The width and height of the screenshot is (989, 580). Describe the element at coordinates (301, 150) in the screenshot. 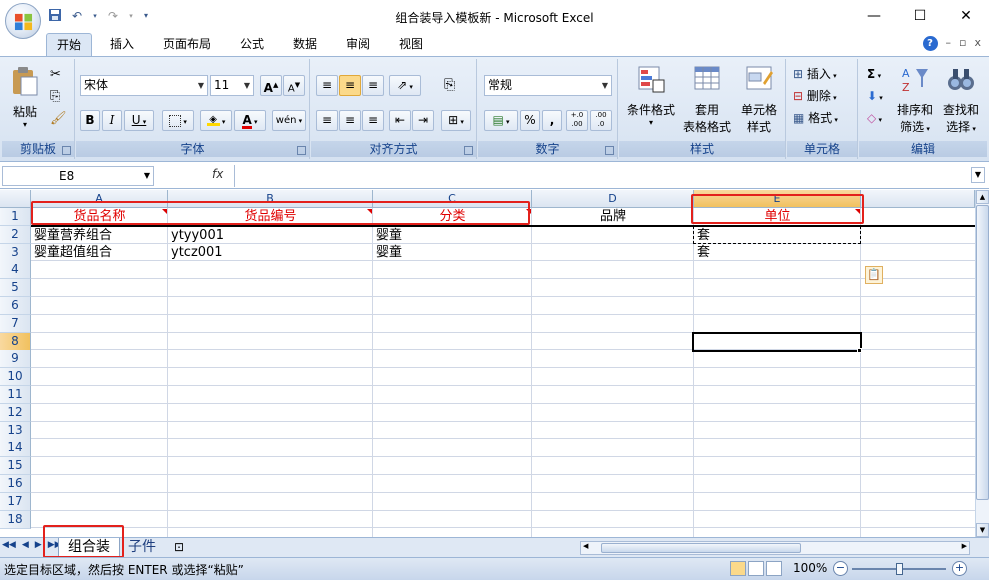

I see `font-launcher-icon` at that location.